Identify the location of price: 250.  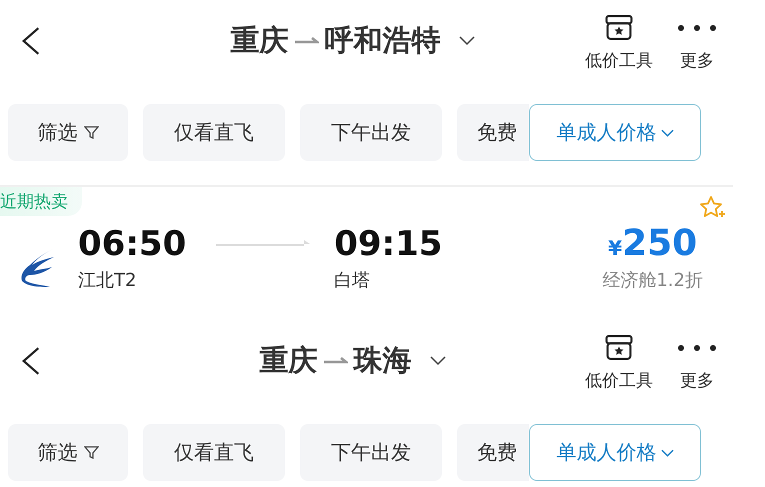
(660, 243).